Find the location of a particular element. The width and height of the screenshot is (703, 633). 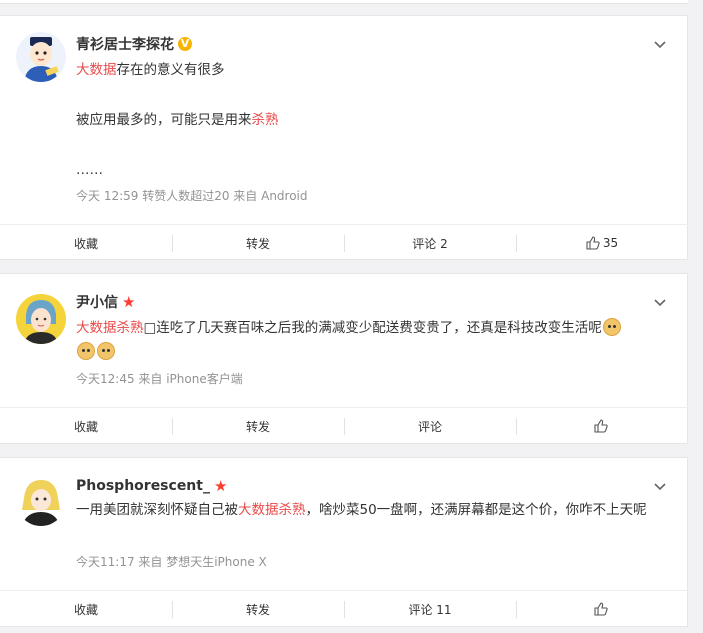

comment-button: 评论 is located at coordinates (430, 426).